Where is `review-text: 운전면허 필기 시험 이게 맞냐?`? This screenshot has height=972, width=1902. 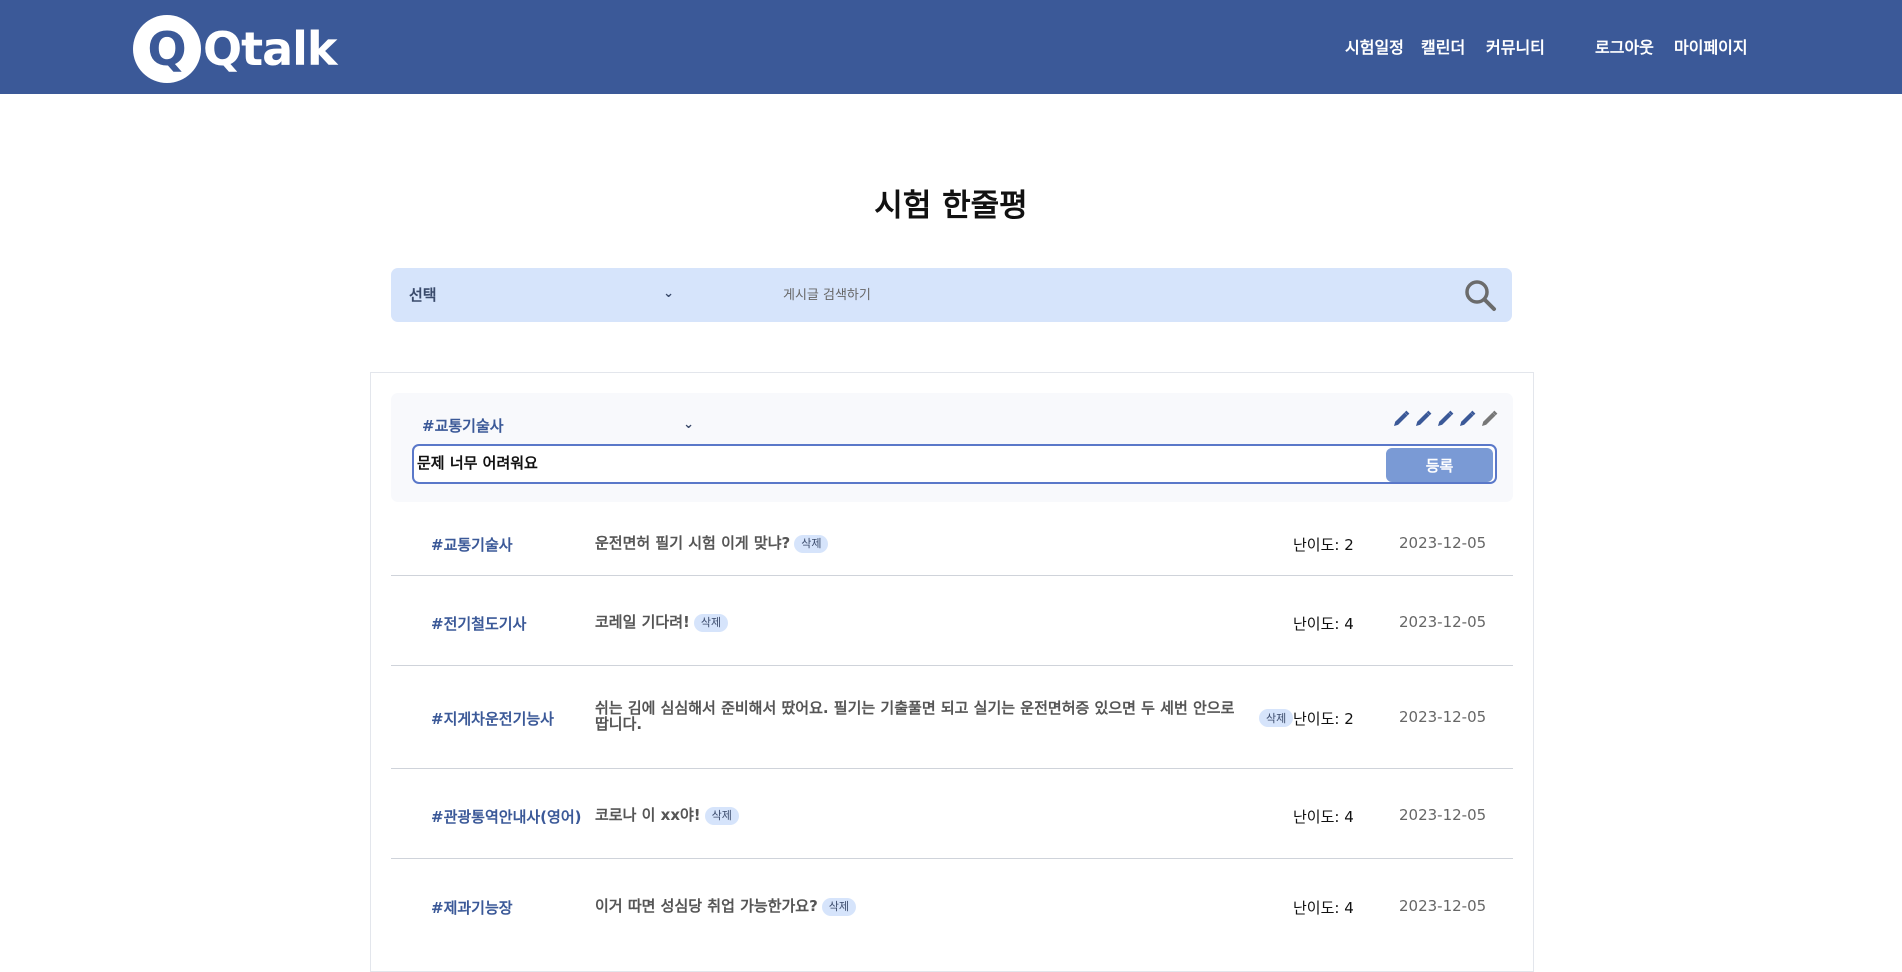 review-text: 운전면허 필기 시험 이게 맞냐? is located at coordinates (693, 543).